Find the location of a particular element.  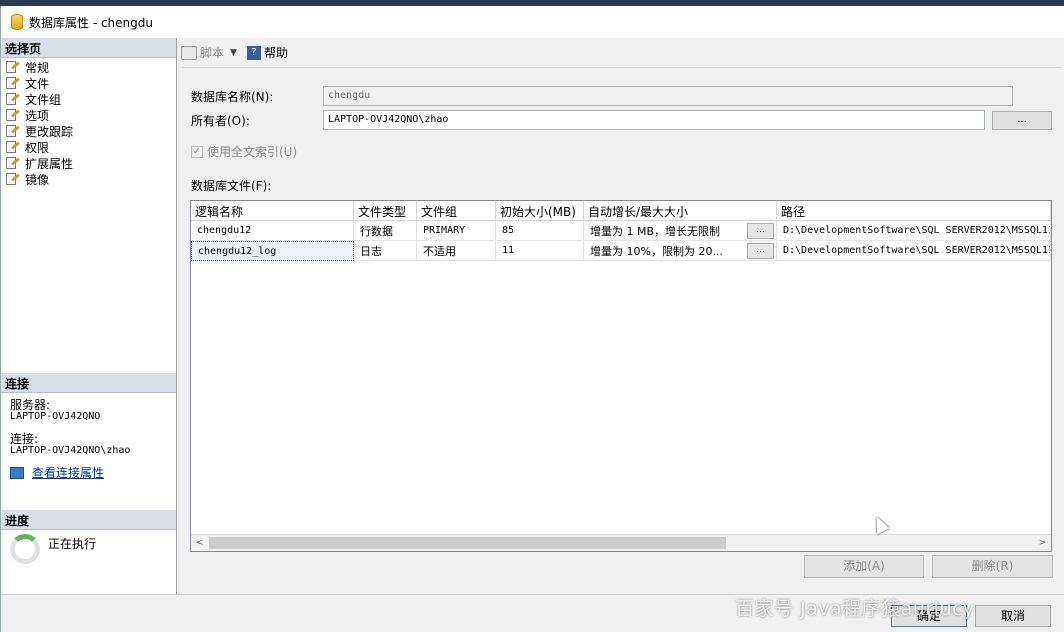

progress-status: 正在执行 is located at coordinates (72, 543).